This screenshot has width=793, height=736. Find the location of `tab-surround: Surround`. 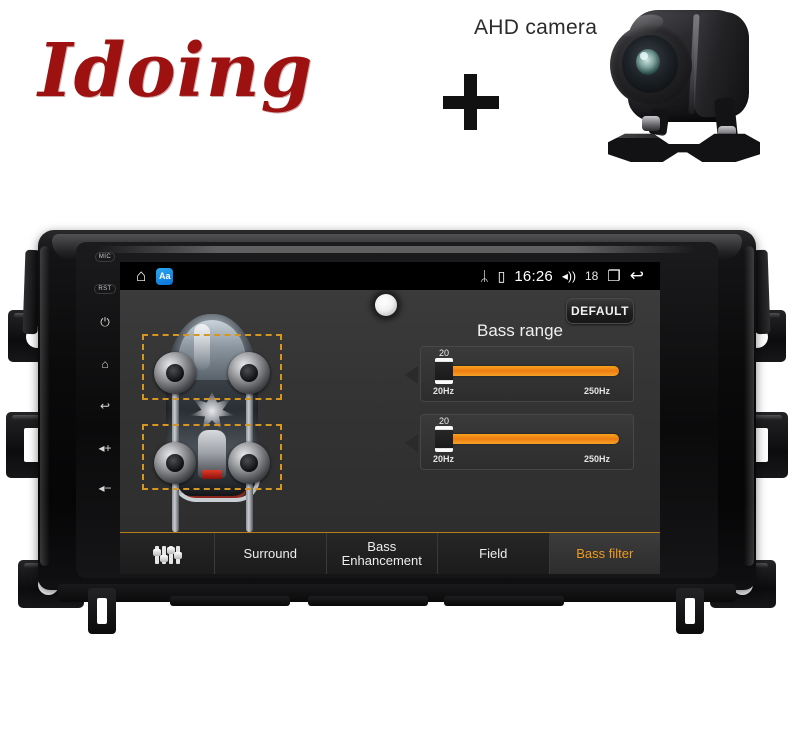

tab-surround: Surround is located at coordinates (271, 553).